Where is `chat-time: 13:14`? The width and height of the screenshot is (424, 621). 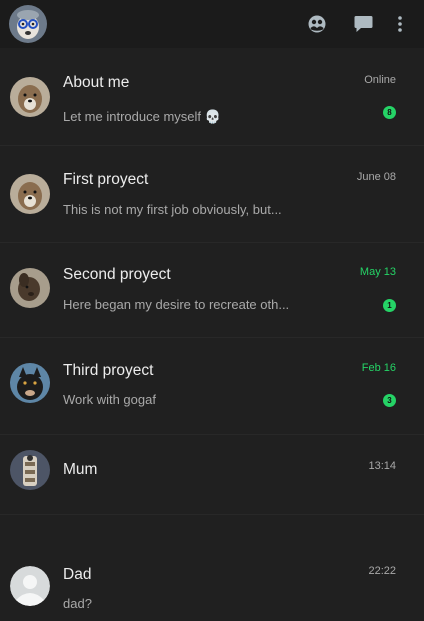 chat-time: 13:14 is located at coordinates (382, 466).